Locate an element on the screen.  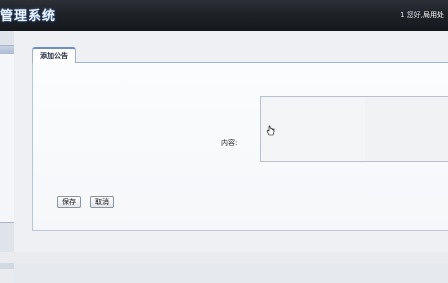
video-watermark is located at coordinates (354, 129).